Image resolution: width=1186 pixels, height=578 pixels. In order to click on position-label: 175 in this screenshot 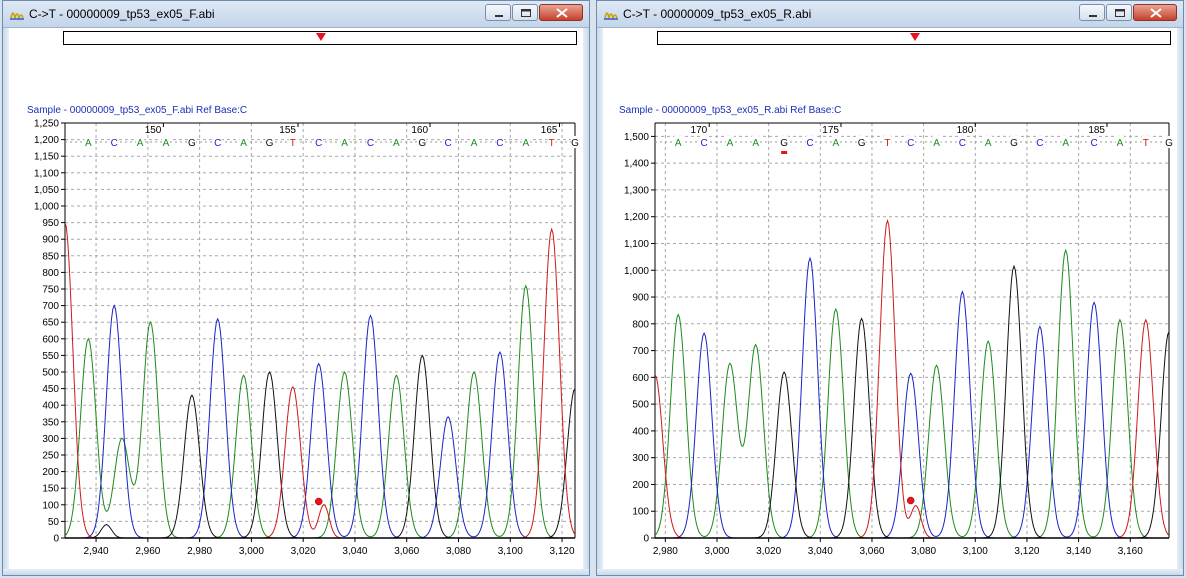, I will do `click(830, 130)`.